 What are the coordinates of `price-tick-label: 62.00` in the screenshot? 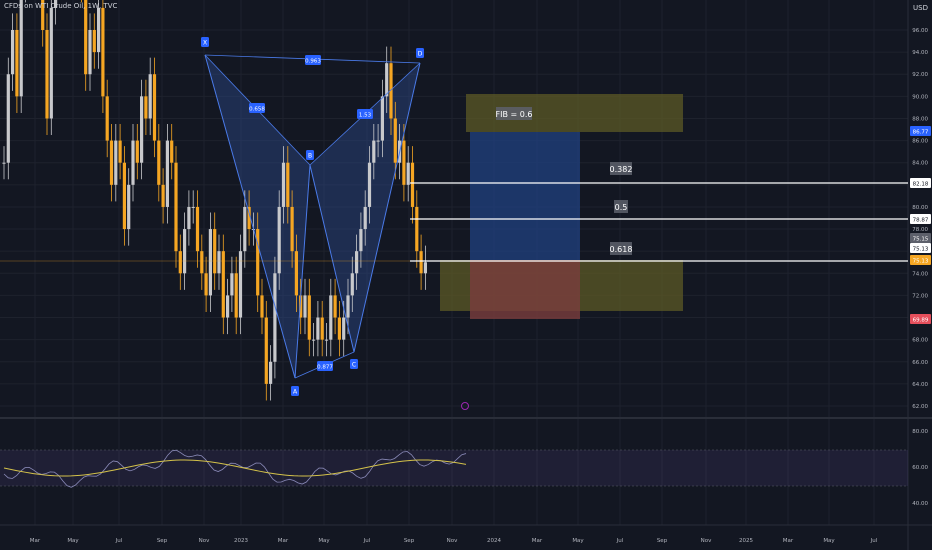 It's located at (920, 407).